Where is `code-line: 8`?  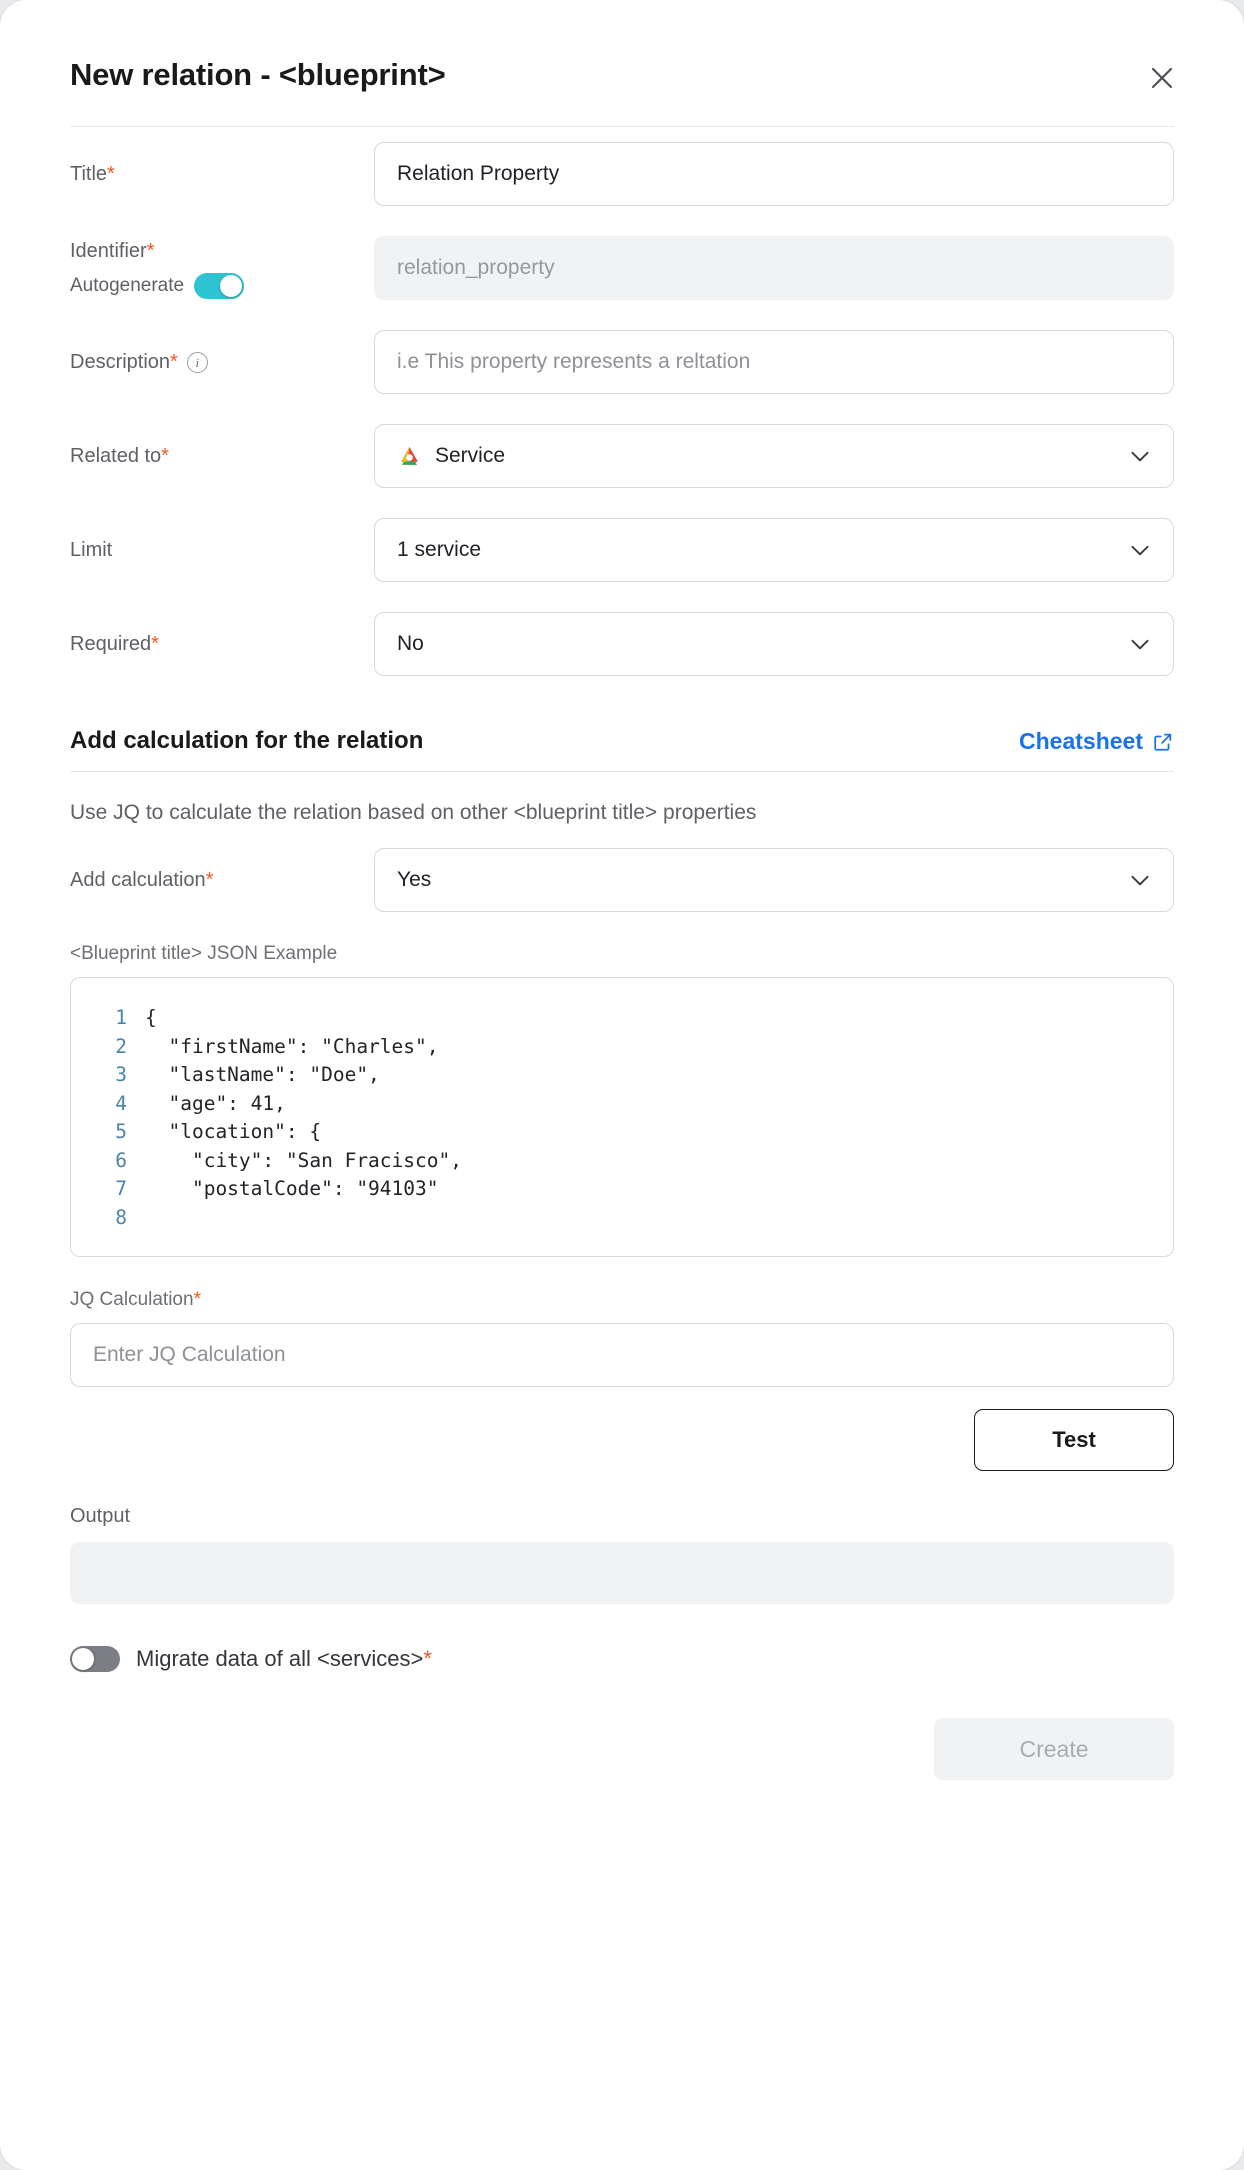 code-line: 8 is located at coordinates (622, 1218).